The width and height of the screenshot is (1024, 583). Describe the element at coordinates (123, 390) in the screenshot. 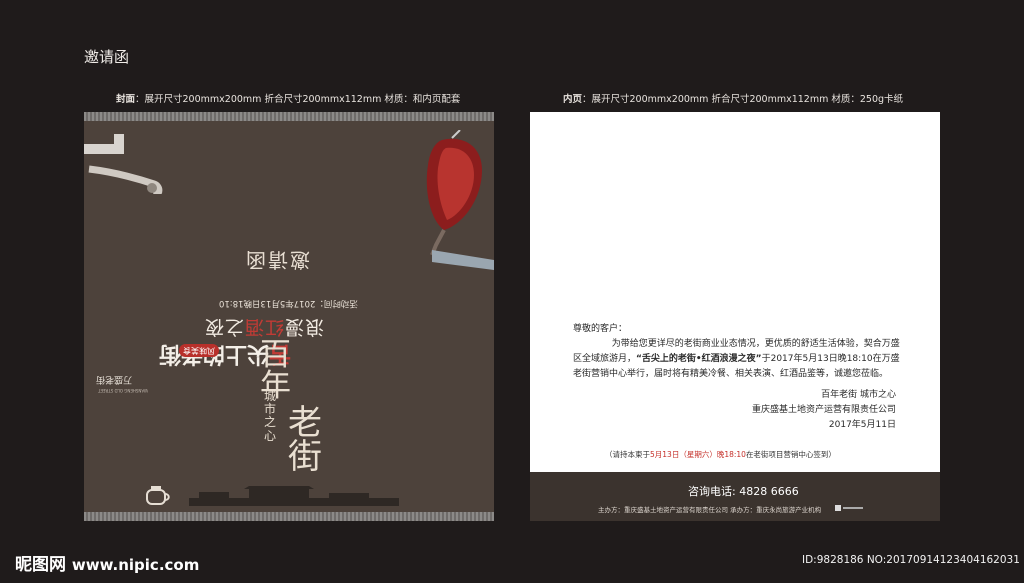

I see `cover-brand-sub: WANSHENG OLD STREET` at that location.